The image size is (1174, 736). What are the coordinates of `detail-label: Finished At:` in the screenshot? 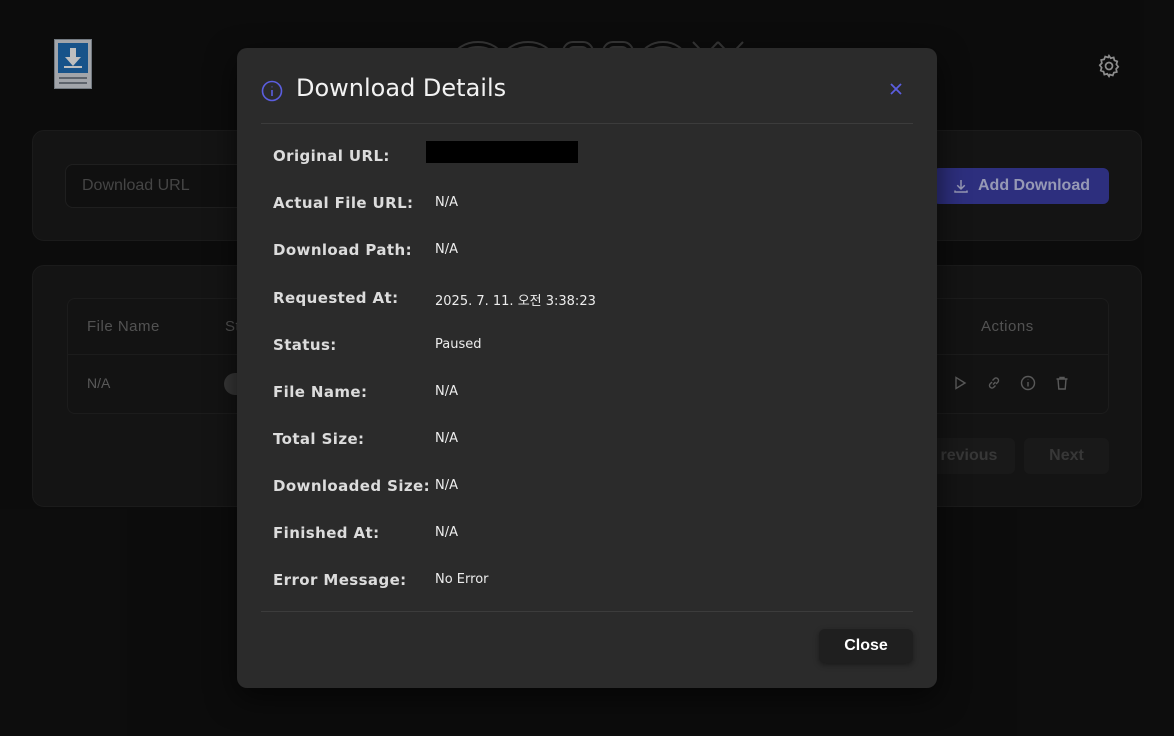 It's located at (326, 533).